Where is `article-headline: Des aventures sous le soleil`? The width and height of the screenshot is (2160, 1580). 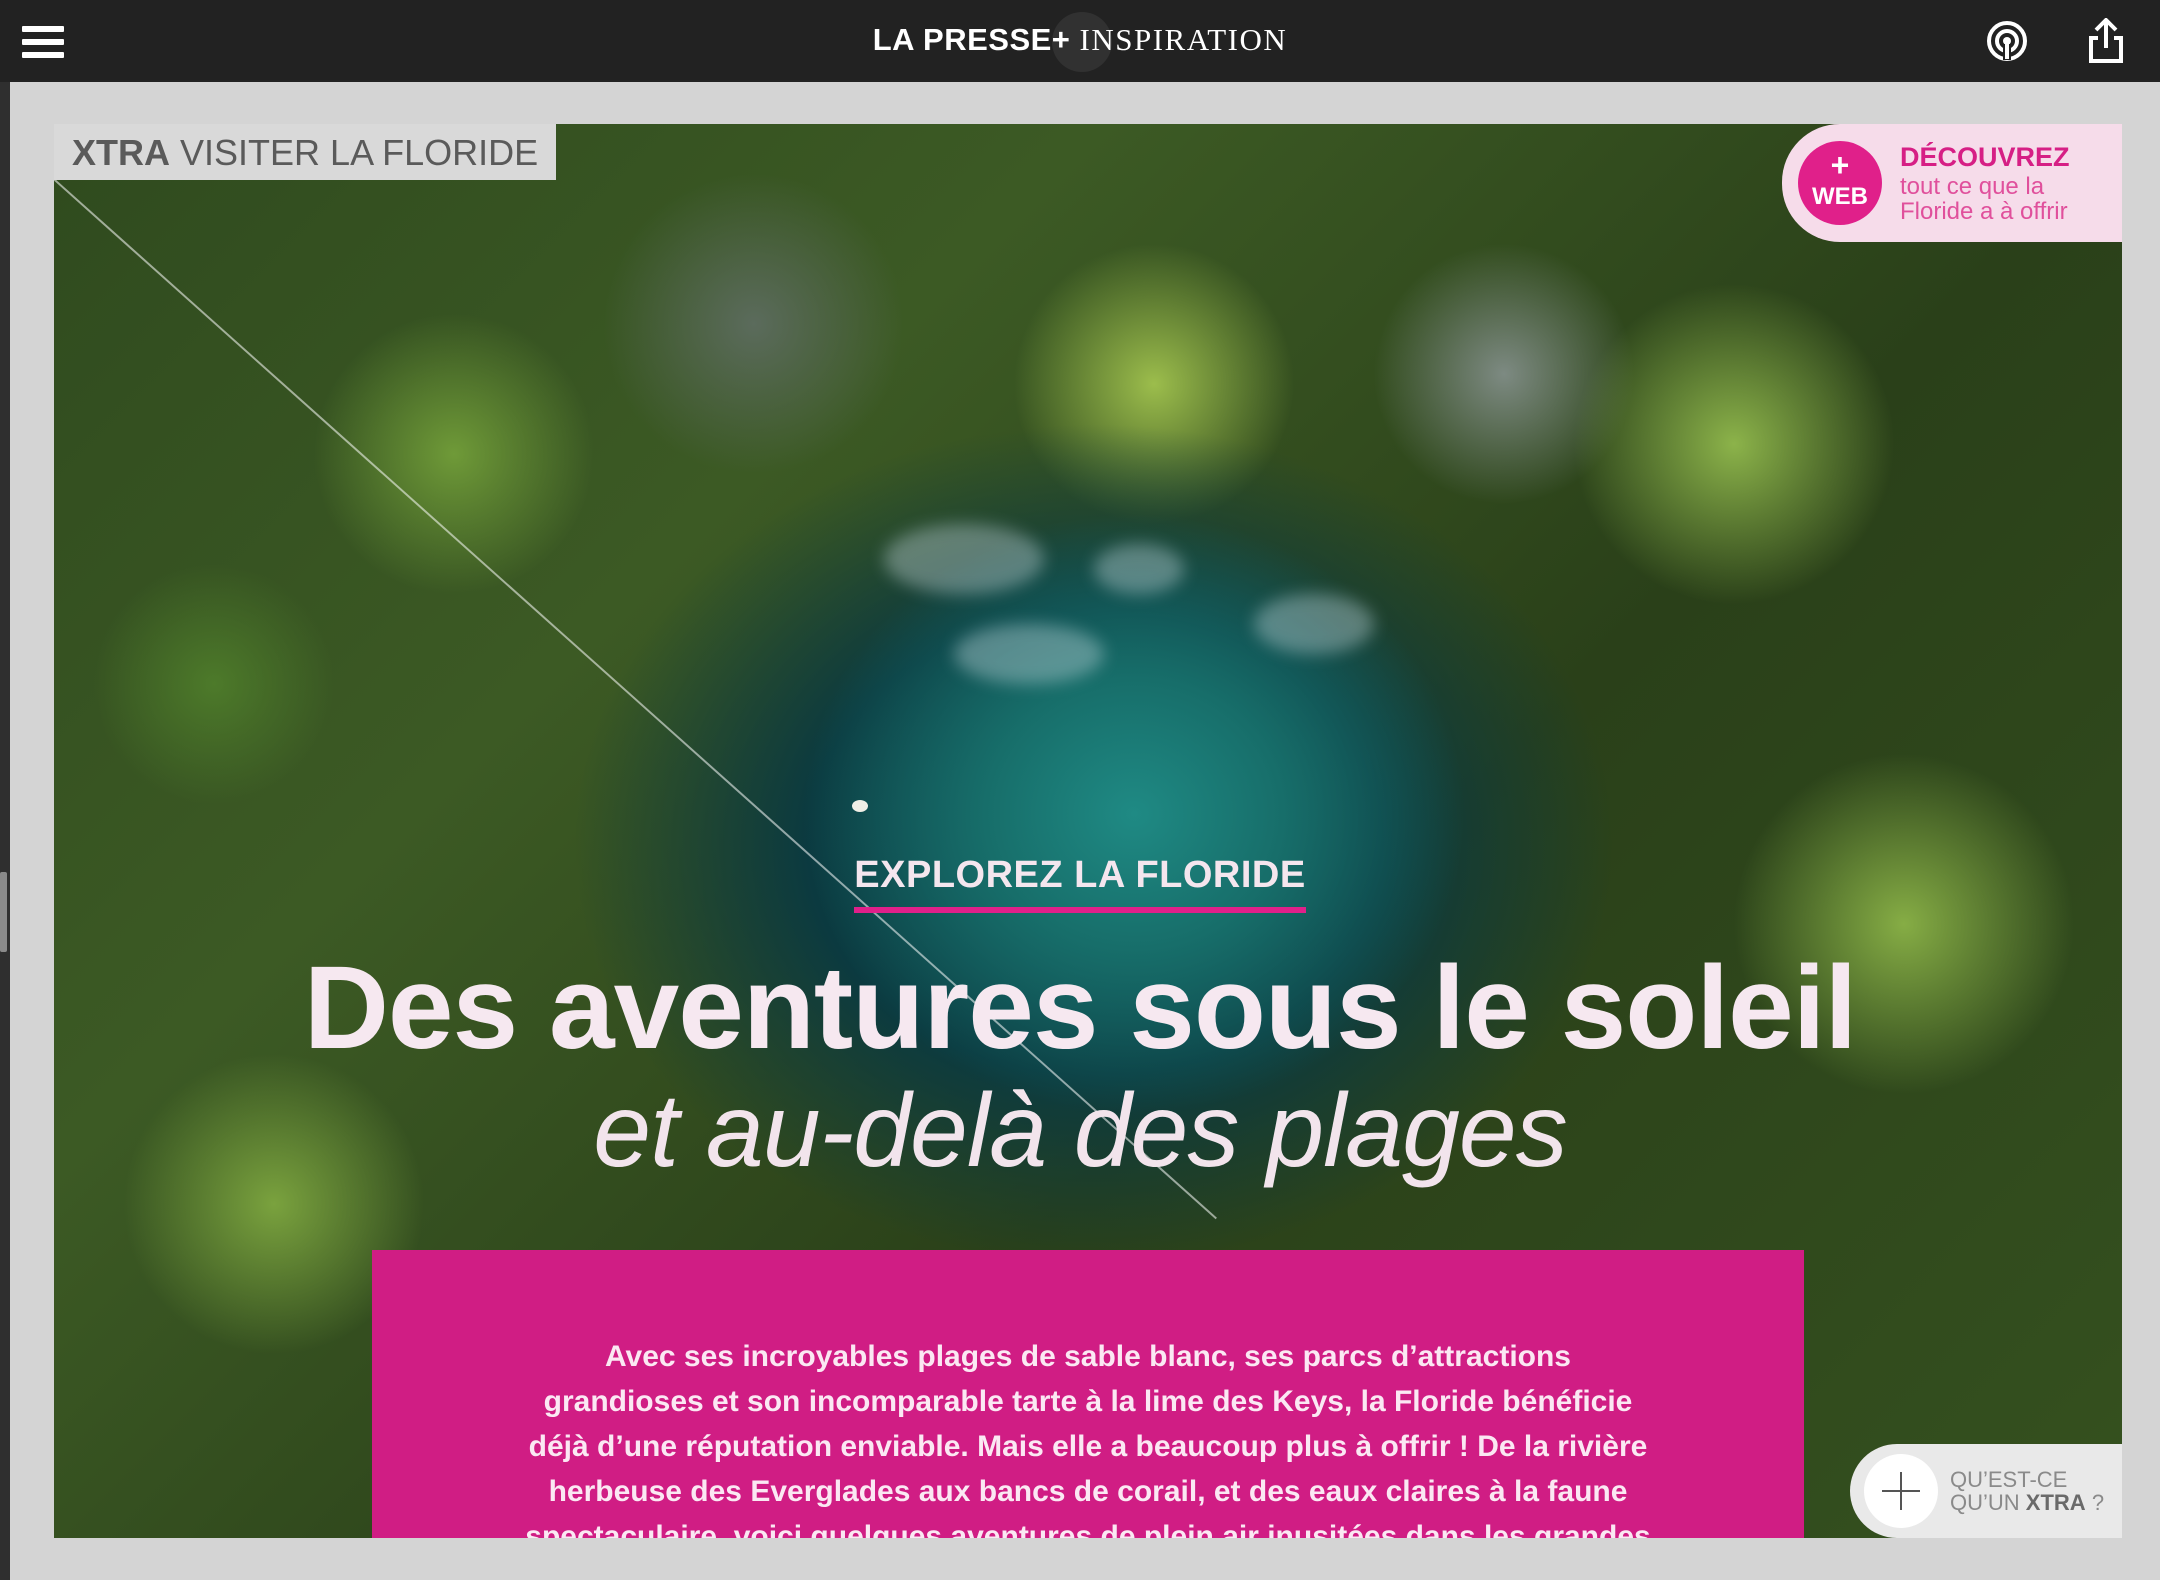
article-headline: Des aventures sous le soleil is located at coordinates (1080, 1008).